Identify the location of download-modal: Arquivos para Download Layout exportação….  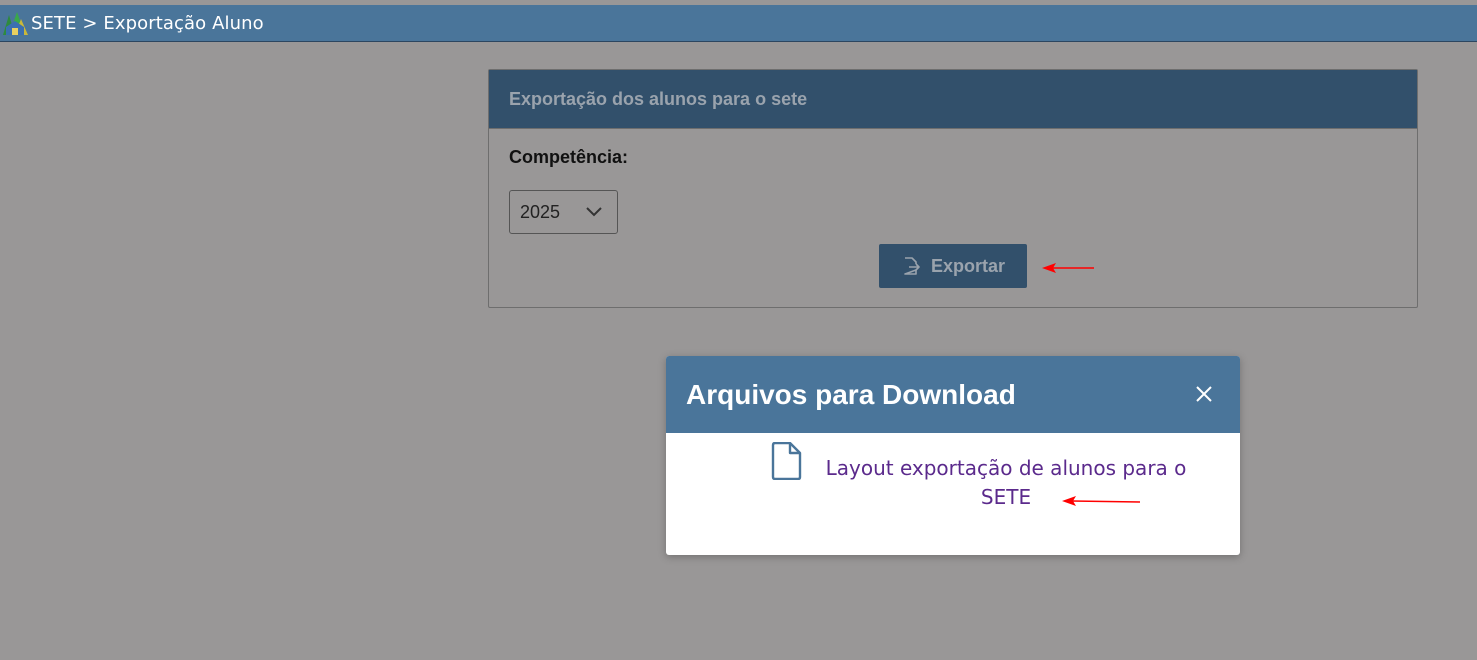
(953, 455).